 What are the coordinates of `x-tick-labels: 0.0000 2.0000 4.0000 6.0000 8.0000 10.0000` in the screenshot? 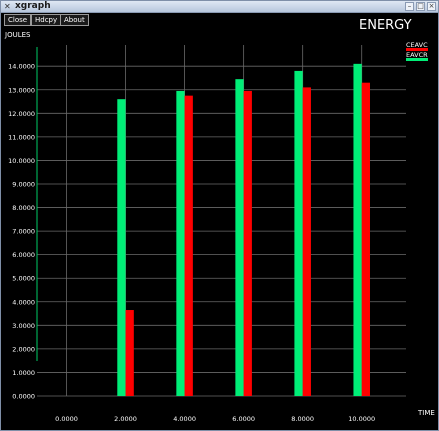 It's located at (215, 419).